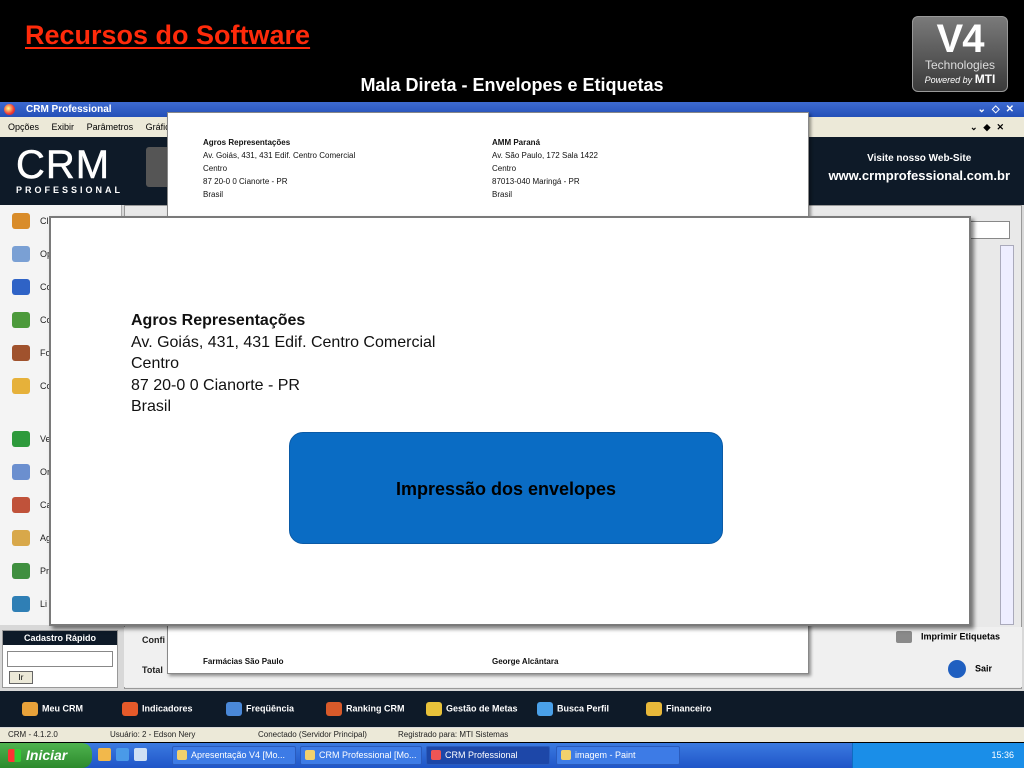  What do you see at coordinates (310, 755) in the screenshot?
I see `window-icon` at bounding box center [310, 755].